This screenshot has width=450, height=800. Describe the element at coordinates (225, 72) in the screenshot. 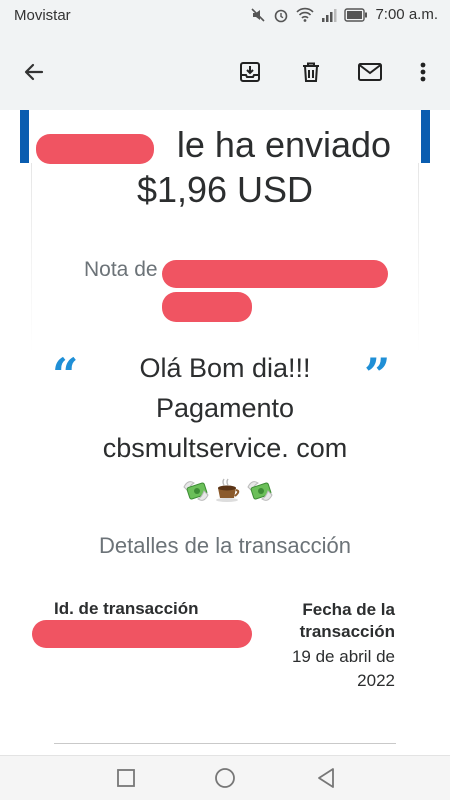

I see `app-toolbar` at that location.